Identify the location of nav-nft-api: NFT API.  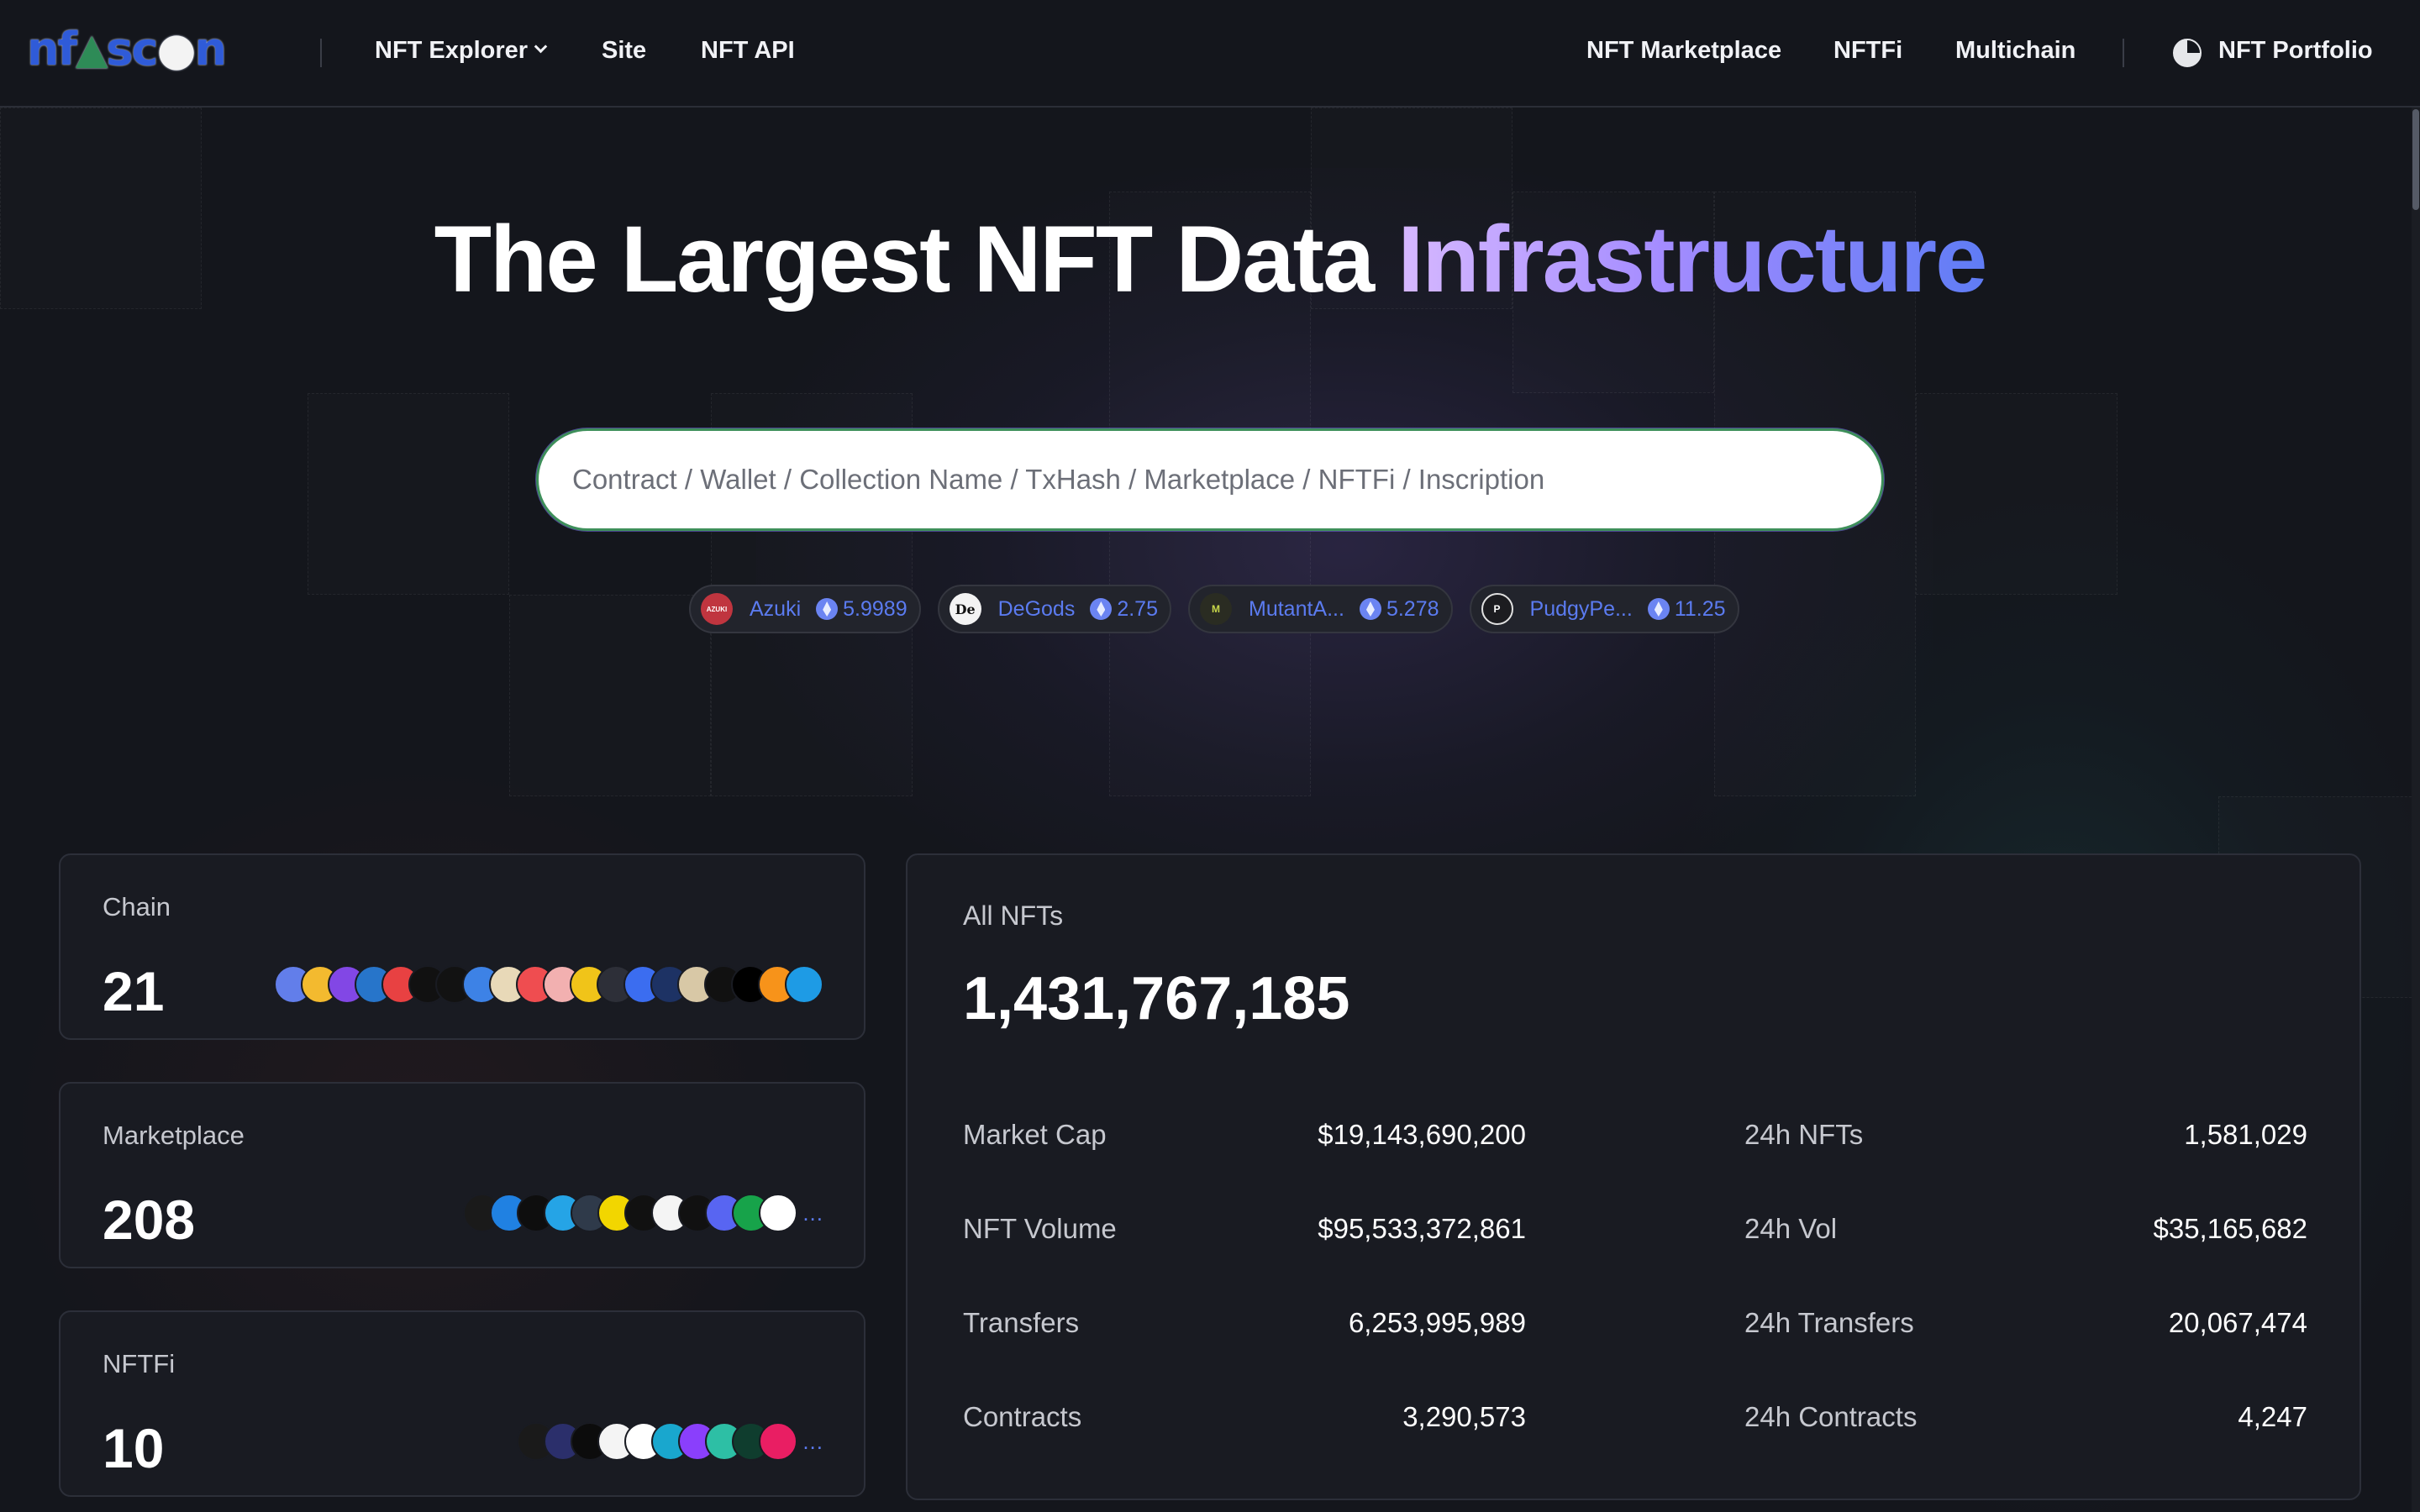
(748, 51).